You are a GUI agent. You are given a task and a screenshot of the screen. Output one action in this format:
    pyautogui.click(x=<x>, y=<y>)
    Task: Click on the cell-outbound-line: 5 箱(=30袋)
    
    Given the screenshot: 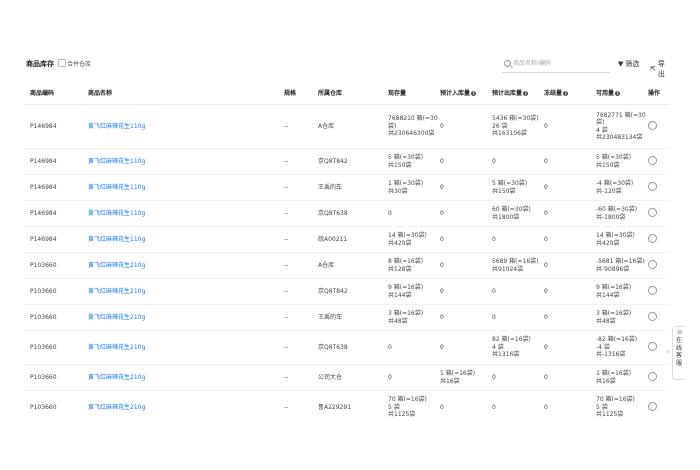 What is the action you would take?
    pyautogui.click(x=510, y=183)
    